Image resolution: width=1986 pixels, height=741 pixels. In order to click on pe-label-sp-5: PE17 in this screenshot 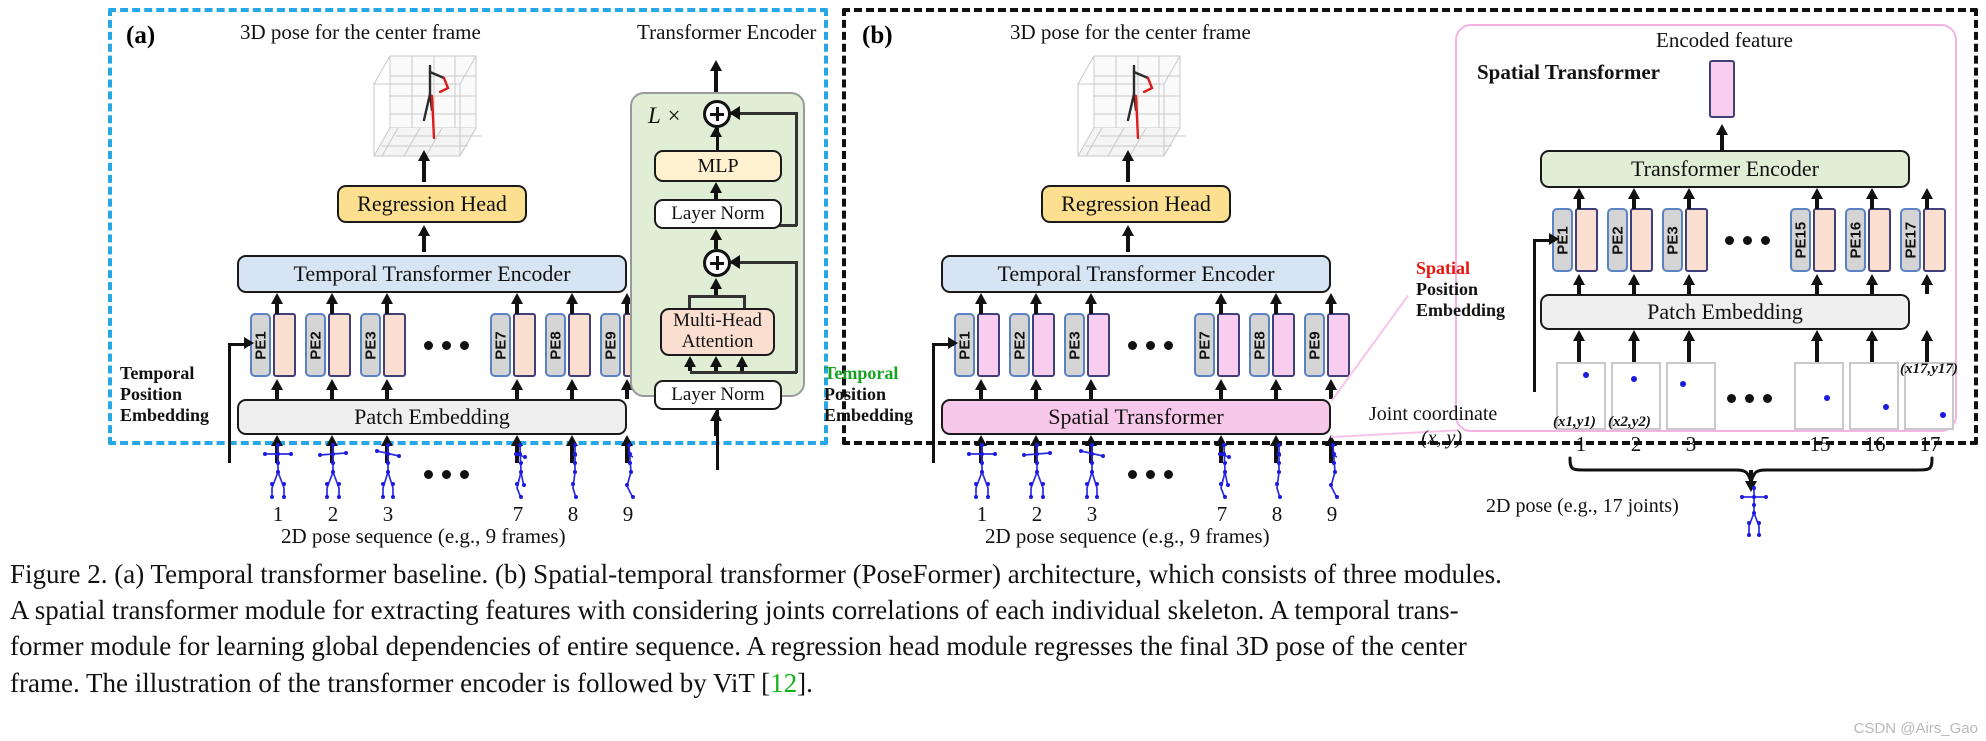, I will do `click(1910, 240)`.